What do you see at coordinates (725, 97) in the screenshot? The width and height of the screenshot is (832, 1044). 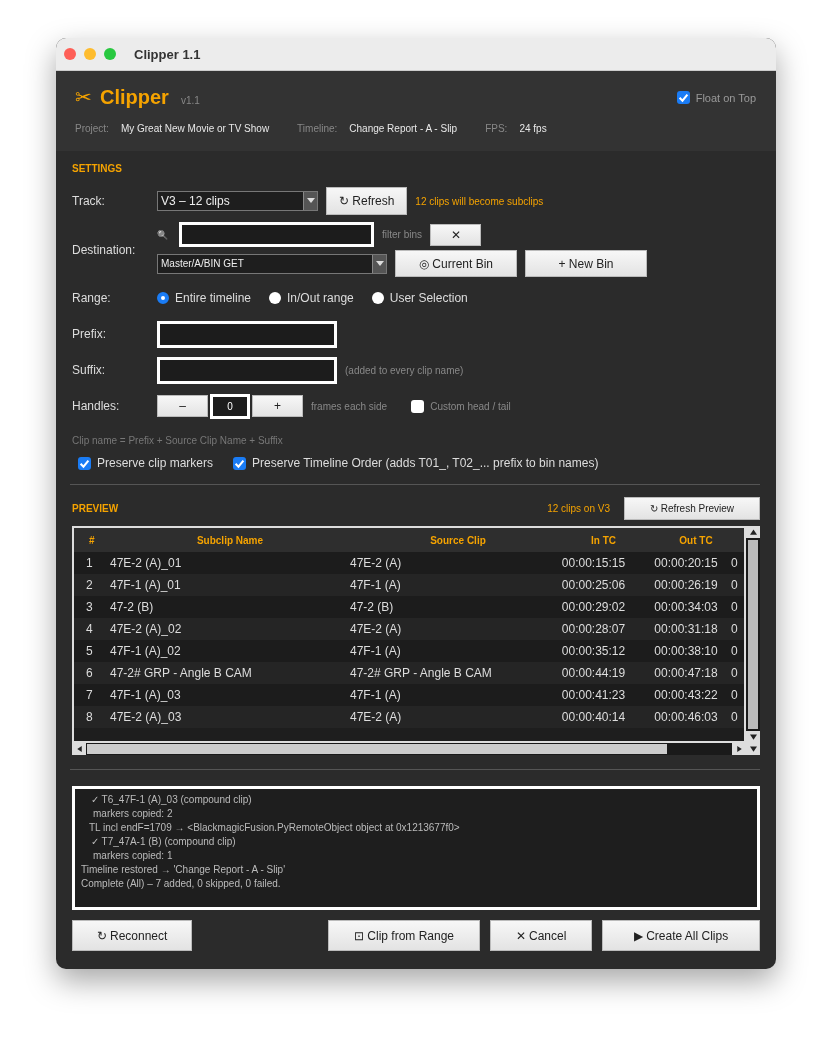 I see `checkbox-label: Float on Top` at bounding box center [725, 97].